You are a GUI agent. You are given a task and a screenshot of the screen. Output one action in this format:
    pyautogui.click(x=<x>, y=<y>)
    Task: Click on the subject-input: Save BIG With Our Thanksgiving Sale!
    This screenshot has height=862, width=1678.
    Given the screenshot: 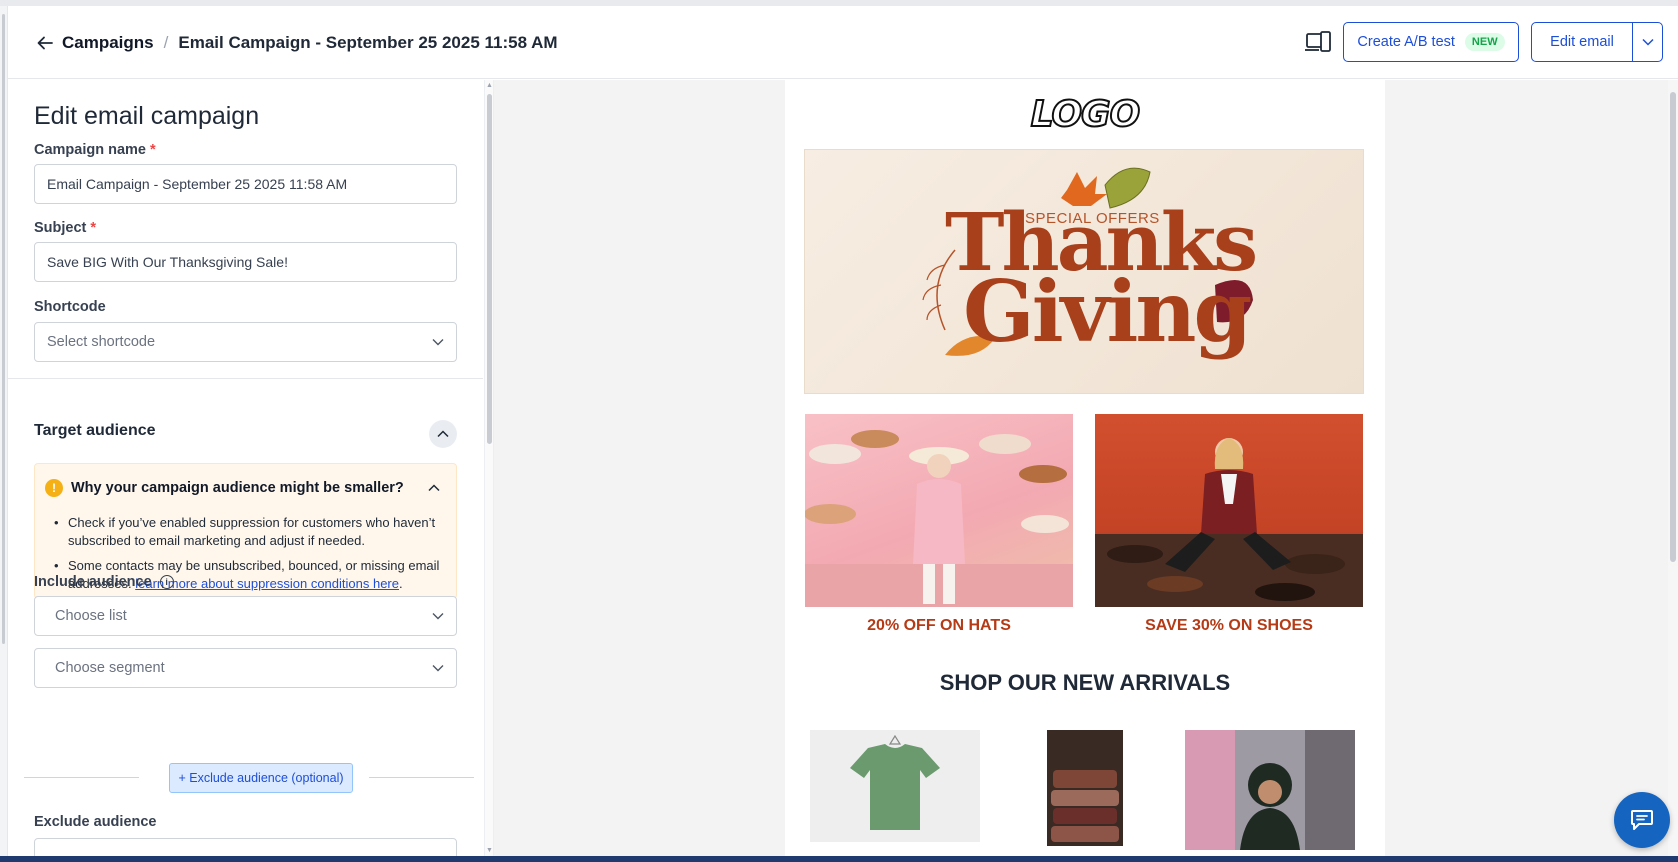 What is the action you would take?
    pyautogui.click(x=245, y=262)
    